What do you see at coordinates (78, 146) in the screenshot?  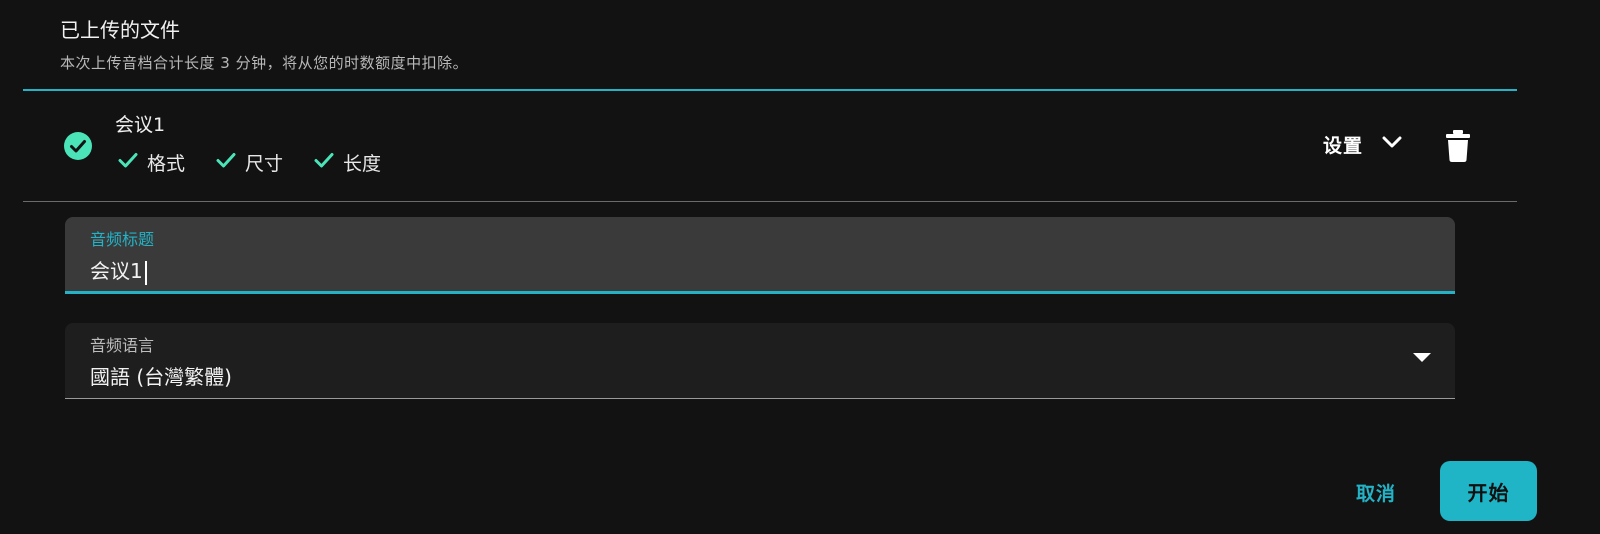 I see `check-circle-icon` at bounding box center [78, 146].